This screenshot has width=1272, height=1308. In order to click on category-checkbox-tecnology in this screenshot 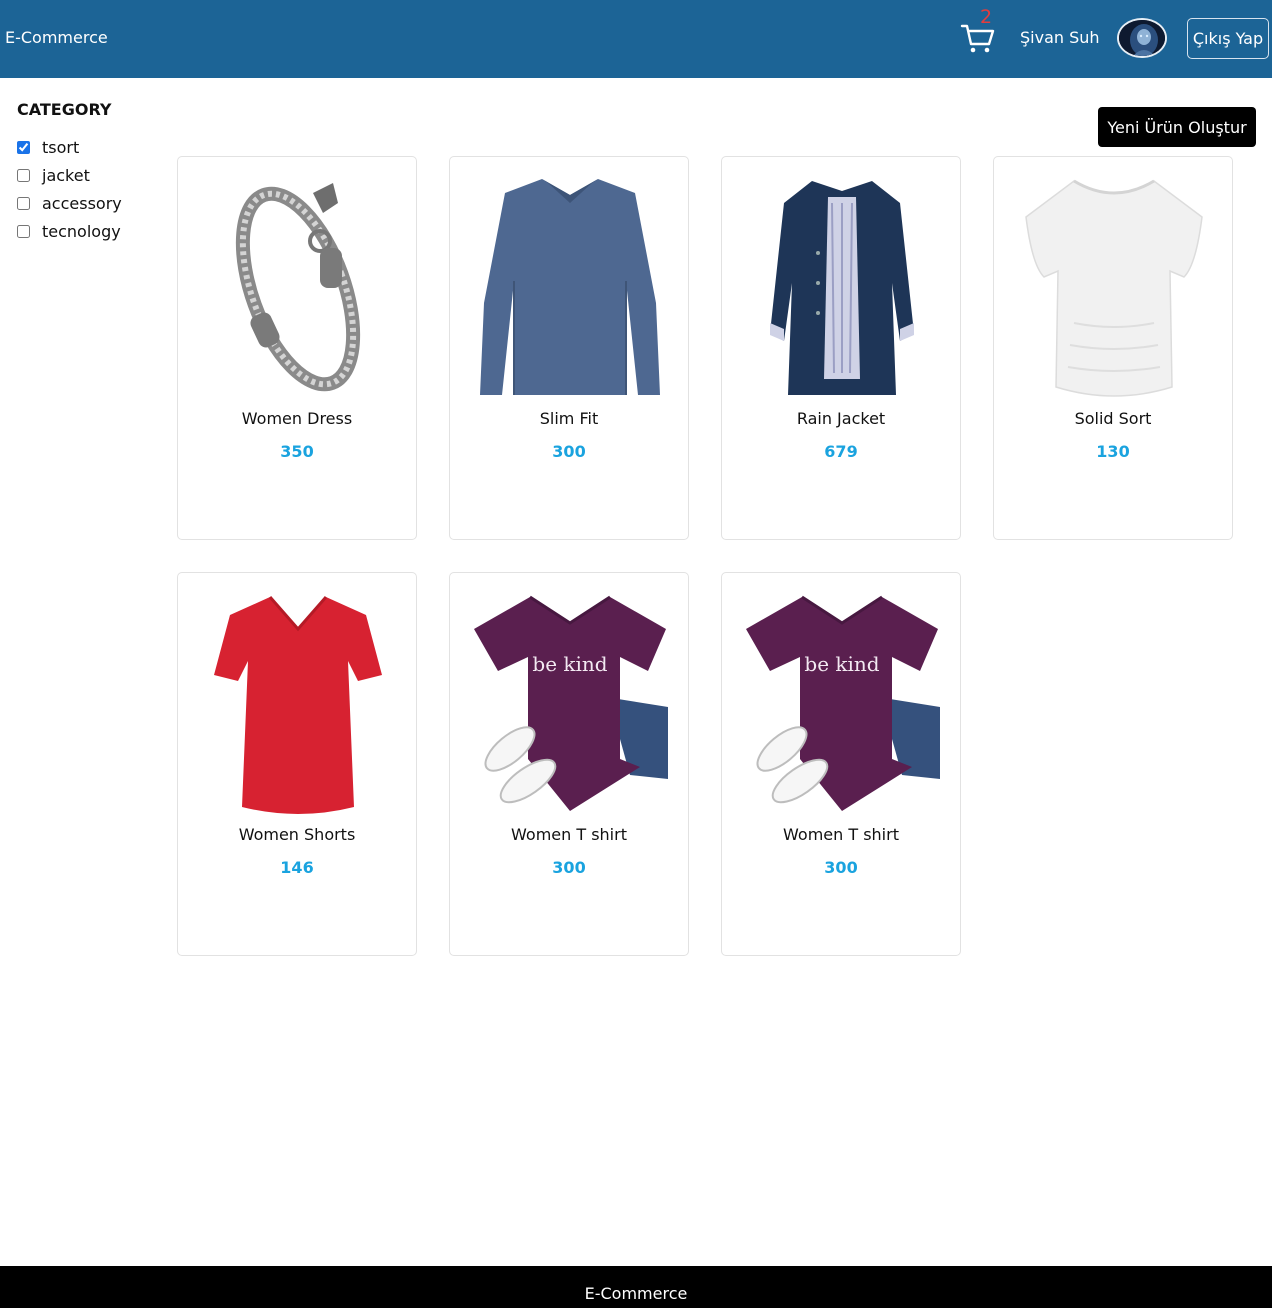, I will do `click(23, 231)`.